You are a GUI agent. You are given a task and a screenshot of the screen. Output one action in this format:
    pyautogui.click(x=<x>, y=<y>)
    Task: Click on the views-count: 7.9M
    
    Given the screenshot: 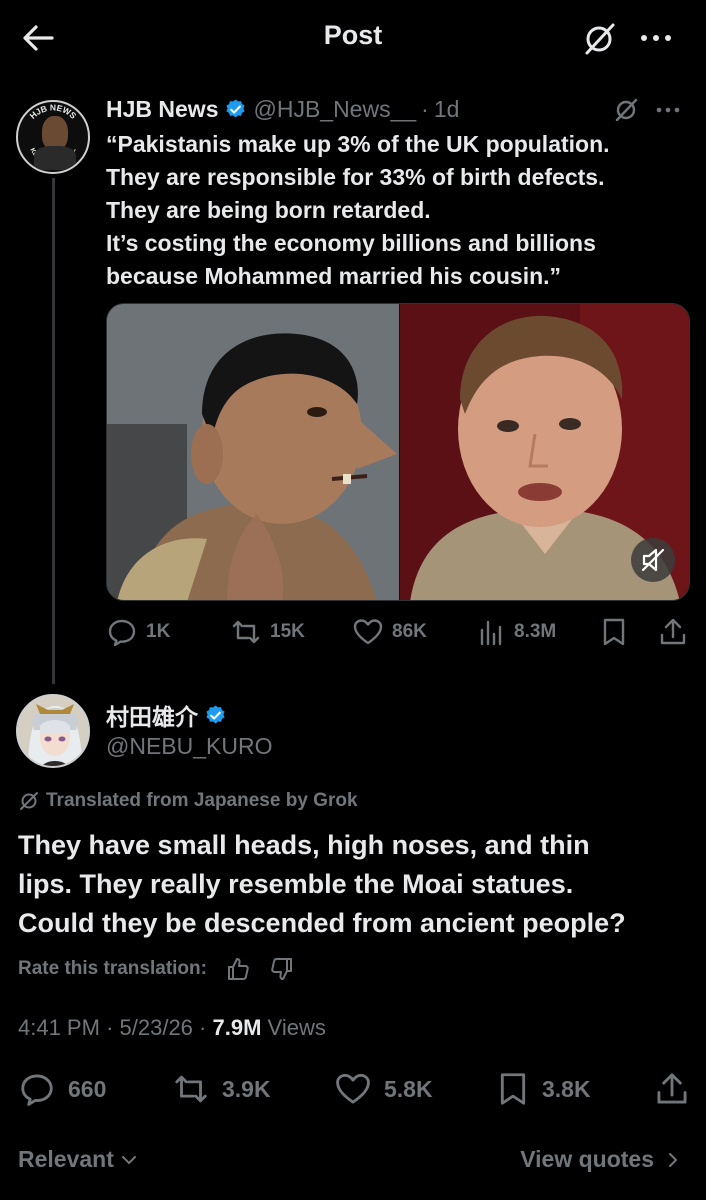 What is the action you would take?
    pyautogui.click(x=237, y=1027)
    